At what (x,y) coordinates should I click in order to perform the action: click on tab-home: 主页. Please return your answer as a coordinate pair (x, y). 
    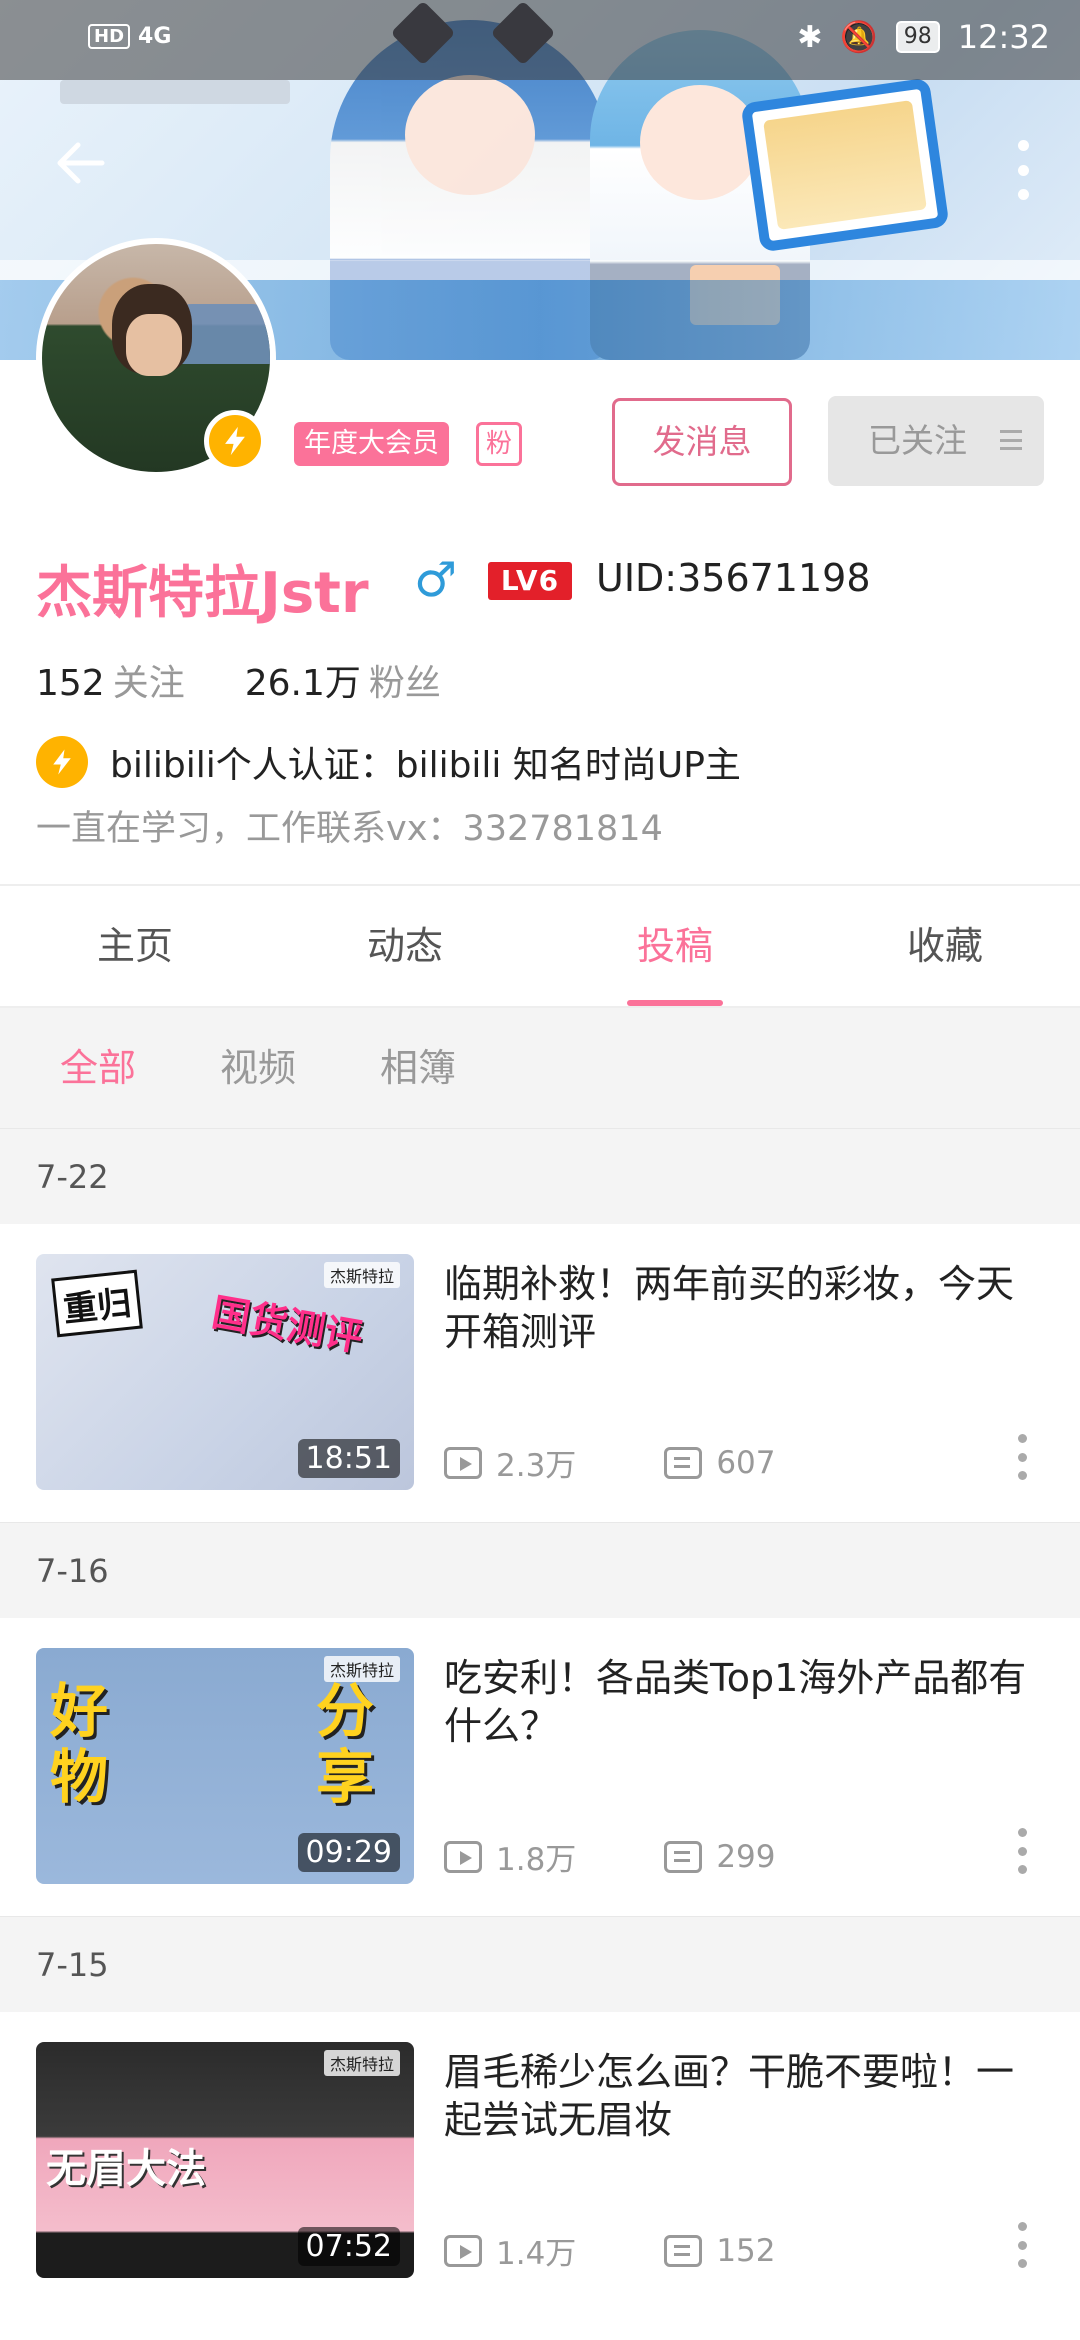
    Looking at the image, I should click on (135, 946).